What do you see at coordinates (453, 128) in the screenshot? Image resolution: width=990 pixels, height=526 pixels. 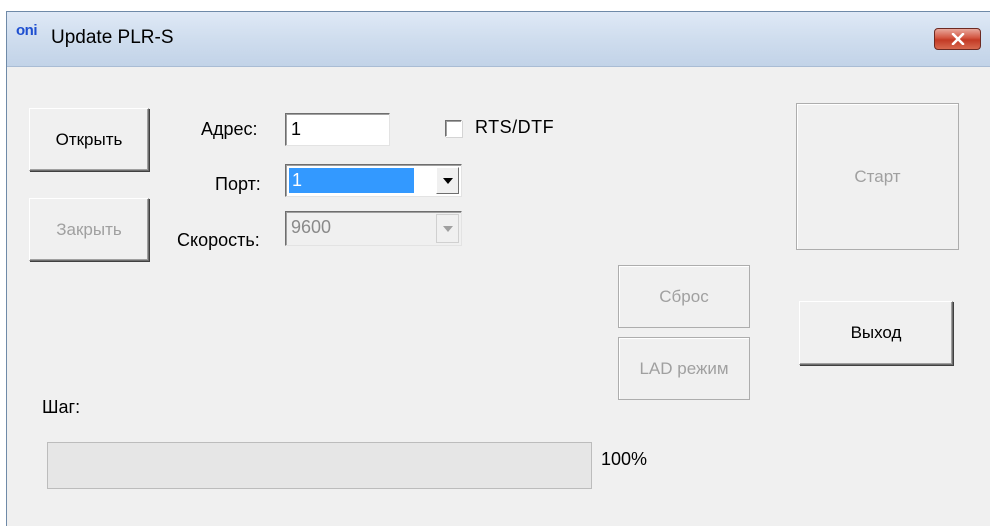 I see `rts-dtf-checkbox` at bounding box center [453, 128].